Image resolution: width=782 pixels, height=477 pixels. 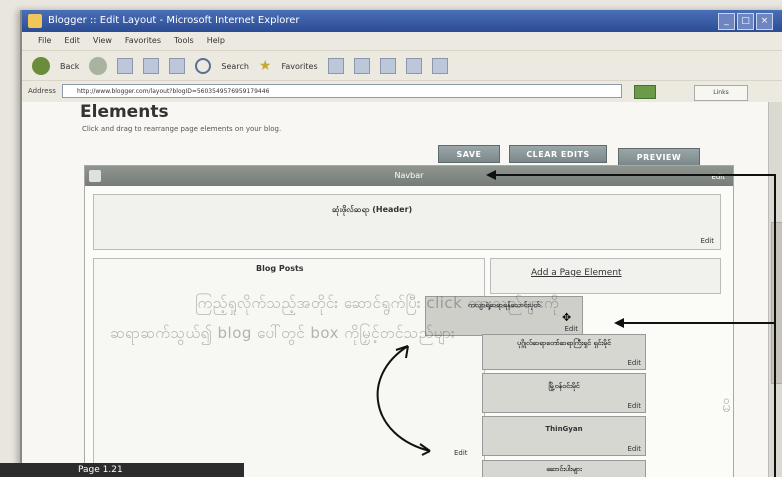 What do you see at coordinates (216, 41) in the screenshot?
I see `menu-help: Help` at bounding box center [216, 41].